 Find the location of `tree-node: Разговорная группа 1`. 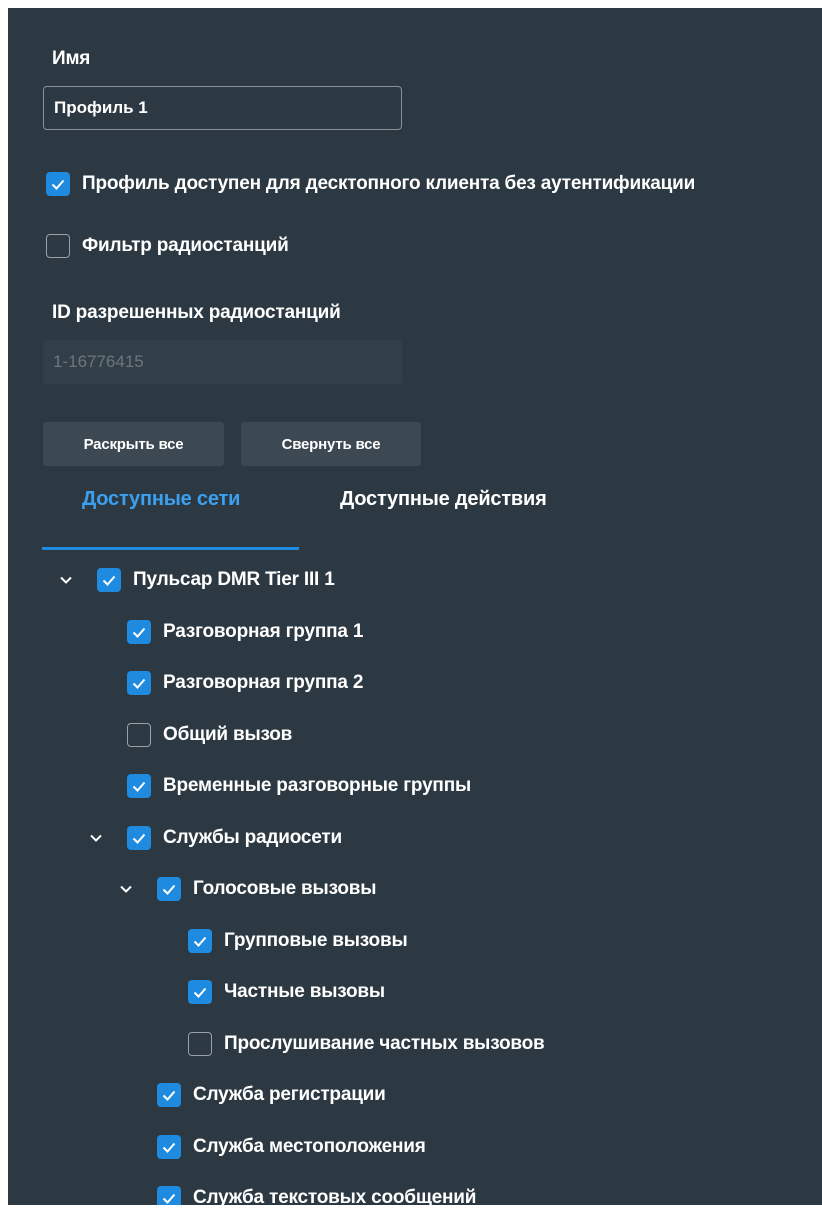

tree-node: Разговорная группа 1 is located at coordinates (245, 632).